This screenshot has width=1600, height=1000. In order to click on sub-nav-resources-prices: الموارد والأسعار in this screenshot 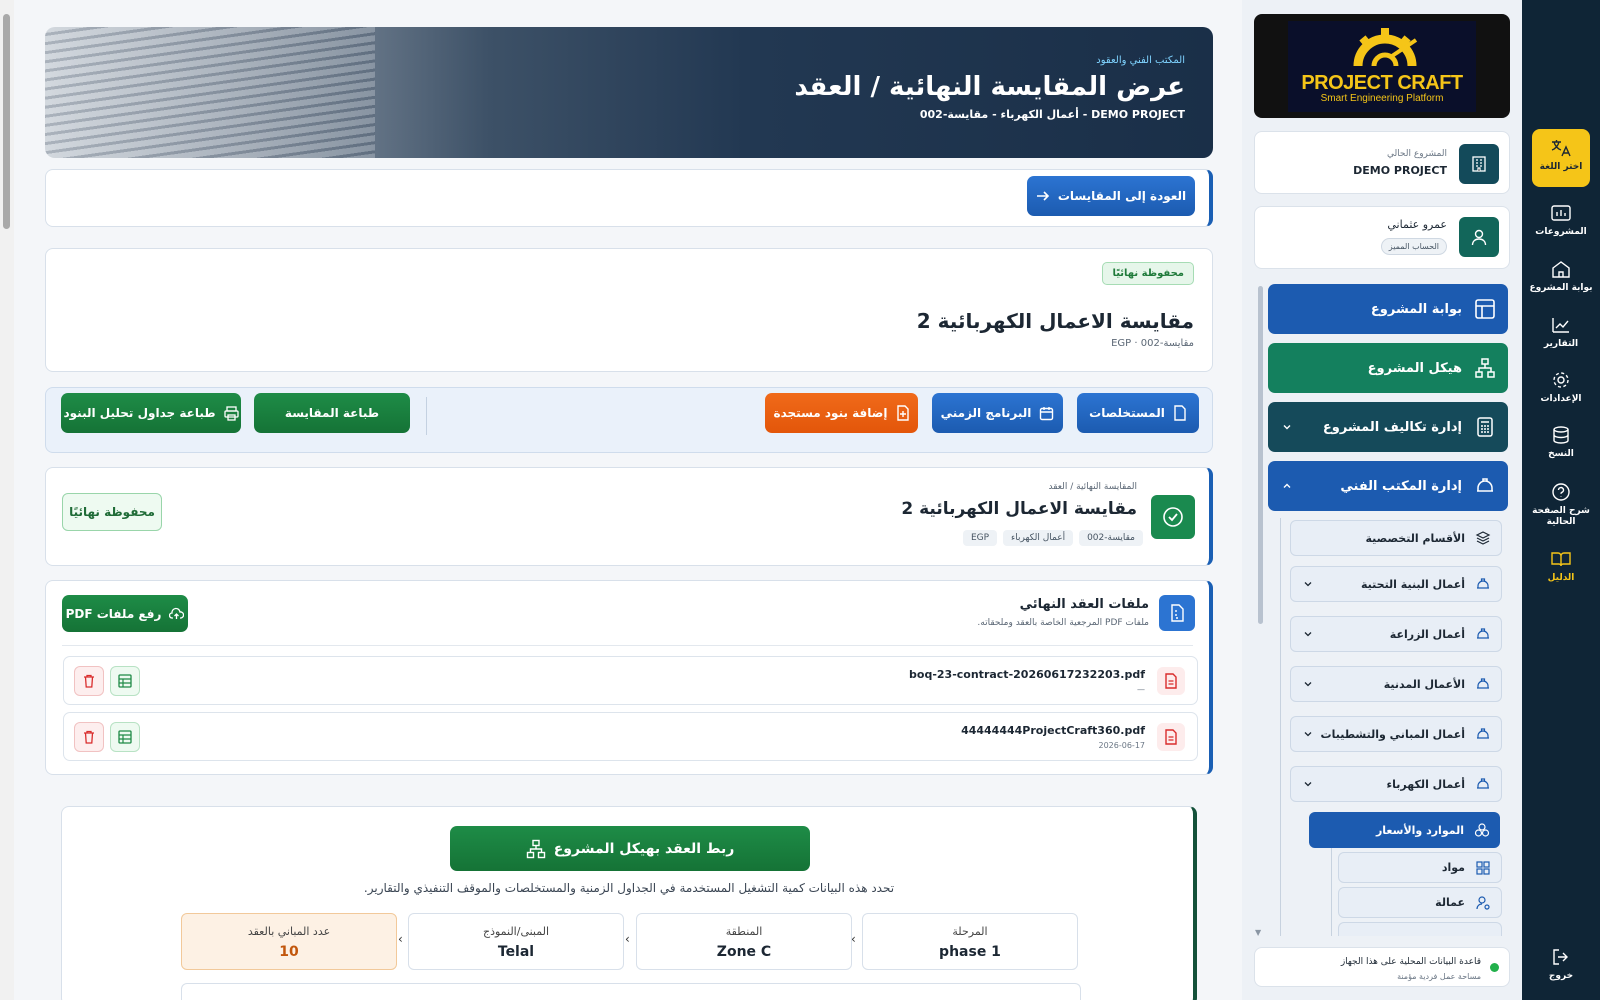, I will do `click(1404, 830)`.